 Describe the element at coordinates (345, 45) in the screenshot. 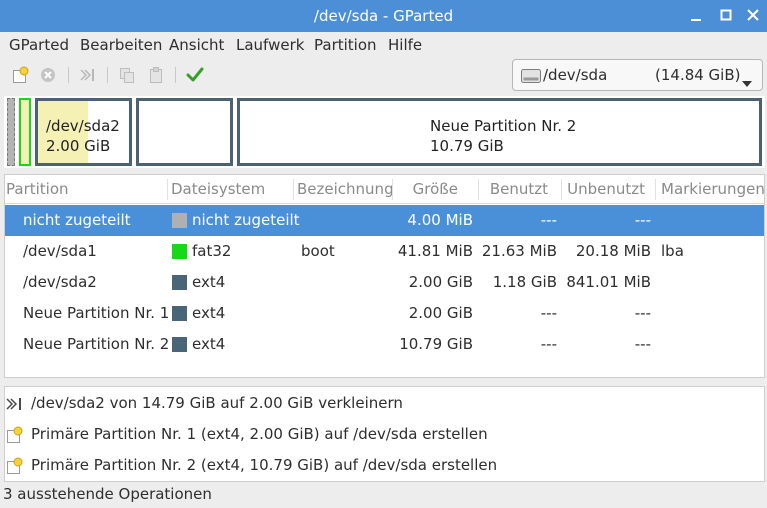

I see `menu-partition: Partition` at that location.